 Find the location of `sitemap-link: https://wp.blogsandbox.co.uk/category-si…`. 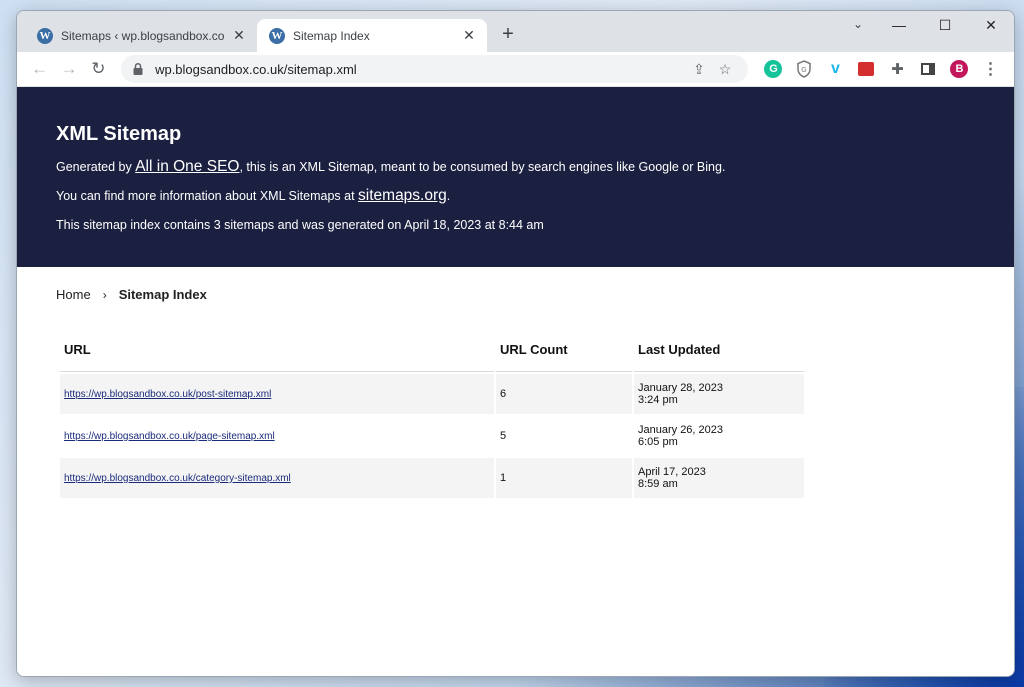

sitemap-link: https://wp.blogsandbox.co.uk/category-si… is located at coordinates (177, 478).